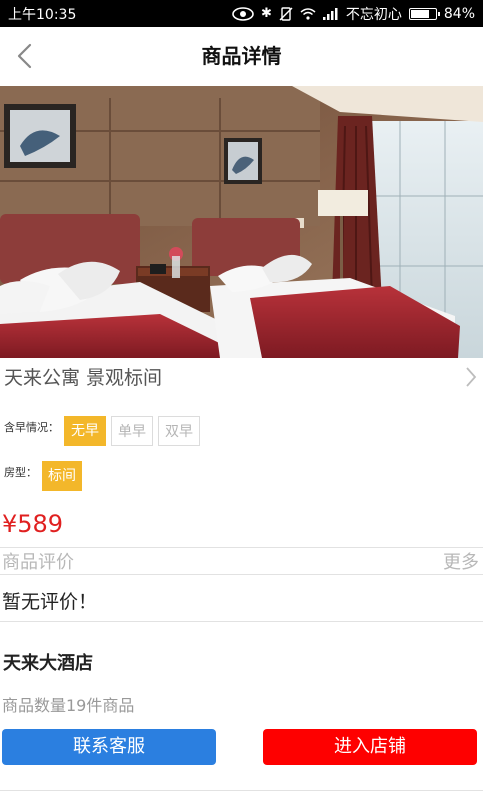 Image resolution: width=483 pixels, height=794 pixels. I want to click on battery-fill, so click(419, 13).